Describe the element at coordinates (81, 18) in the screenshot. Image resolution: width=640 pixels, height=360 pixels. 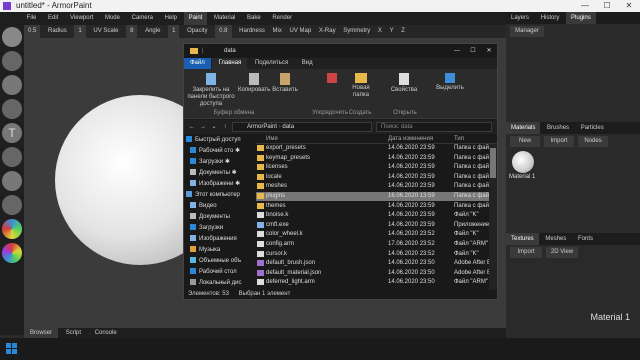
I see `menu-viewport: Viewport` at that location.